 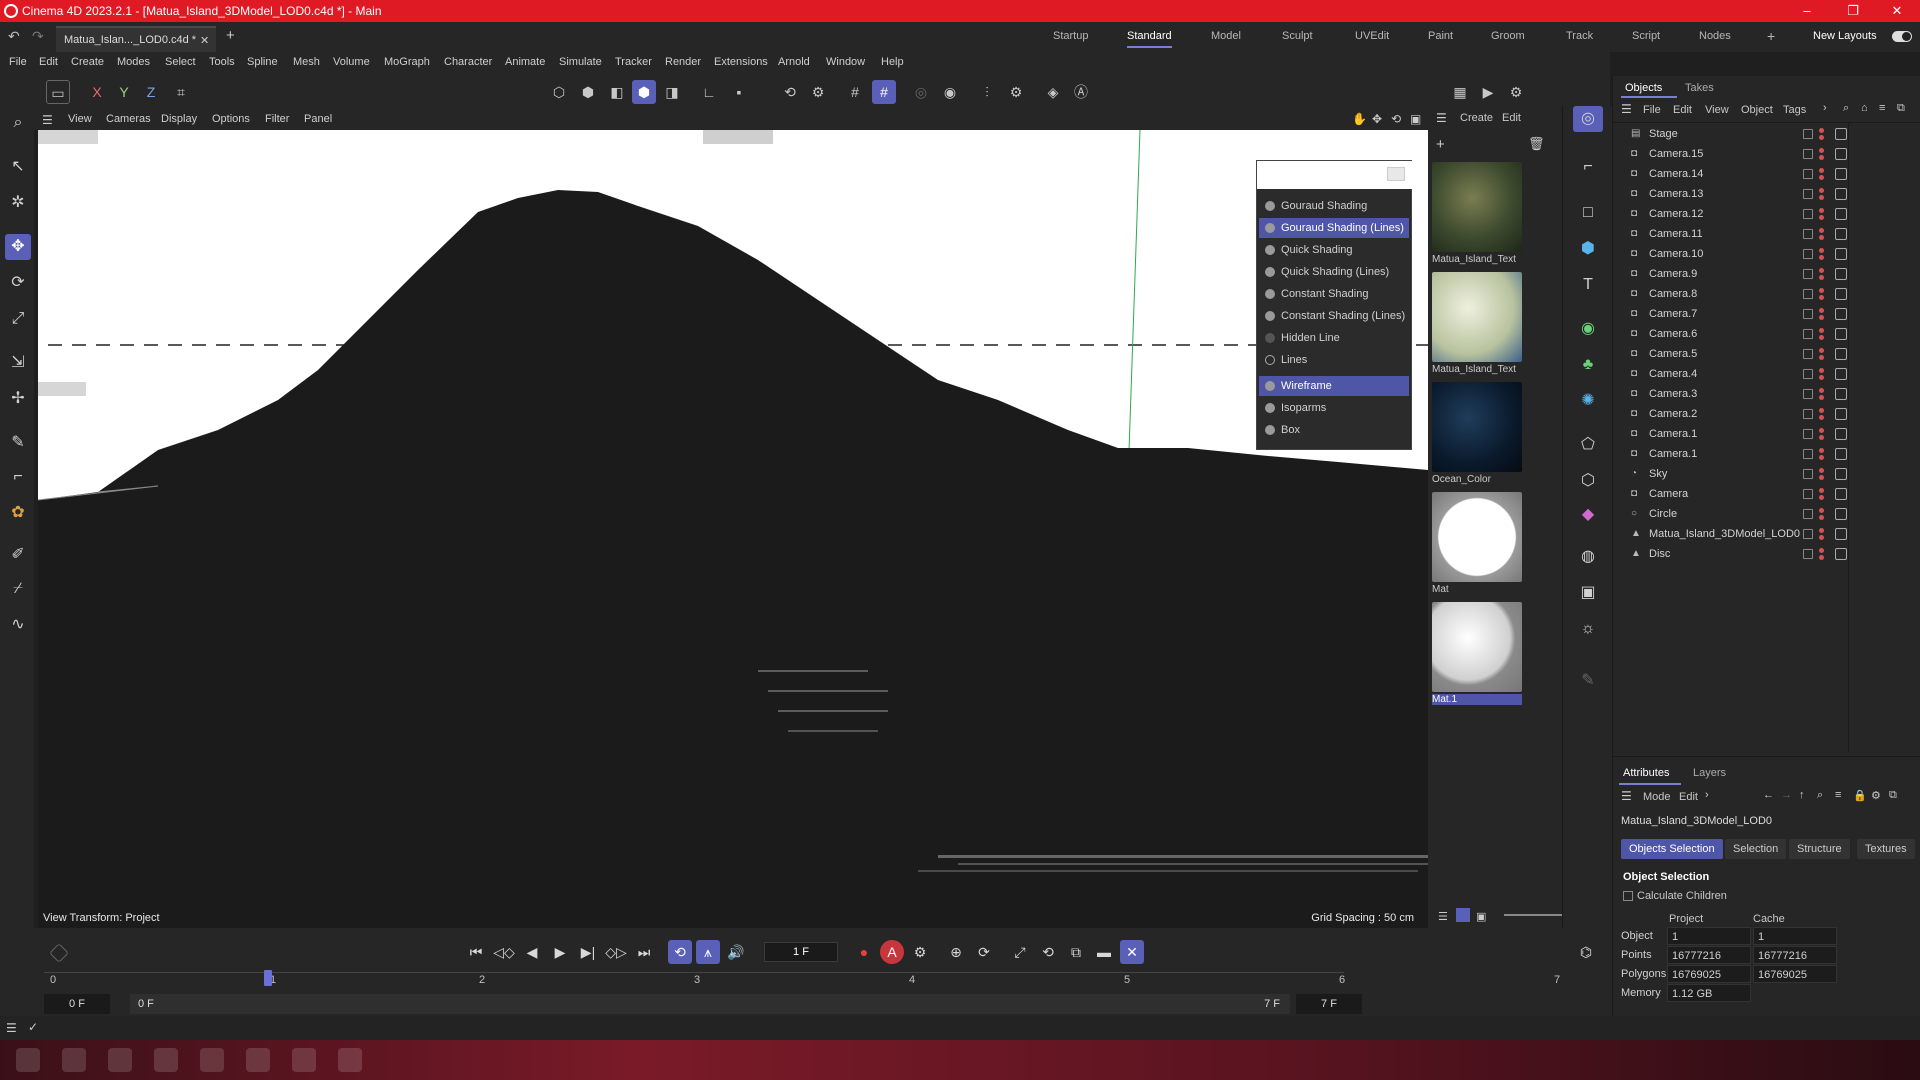 I want to click on up-arrow-icon: ↑, so click(x=1802, y=795).